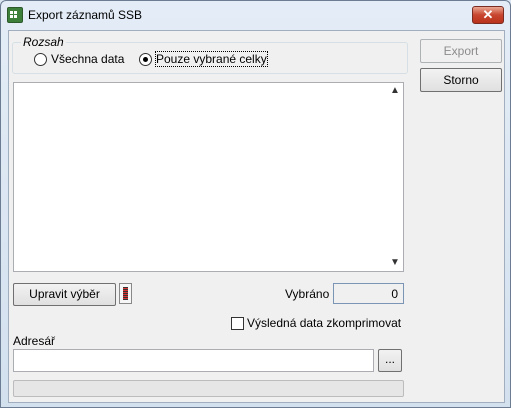 The image size is (511, 408). What do you see at coordinates (395, 263) in the screenshot?
I see `chevron-down-icon: ▼` at bounding box center [395, 263].